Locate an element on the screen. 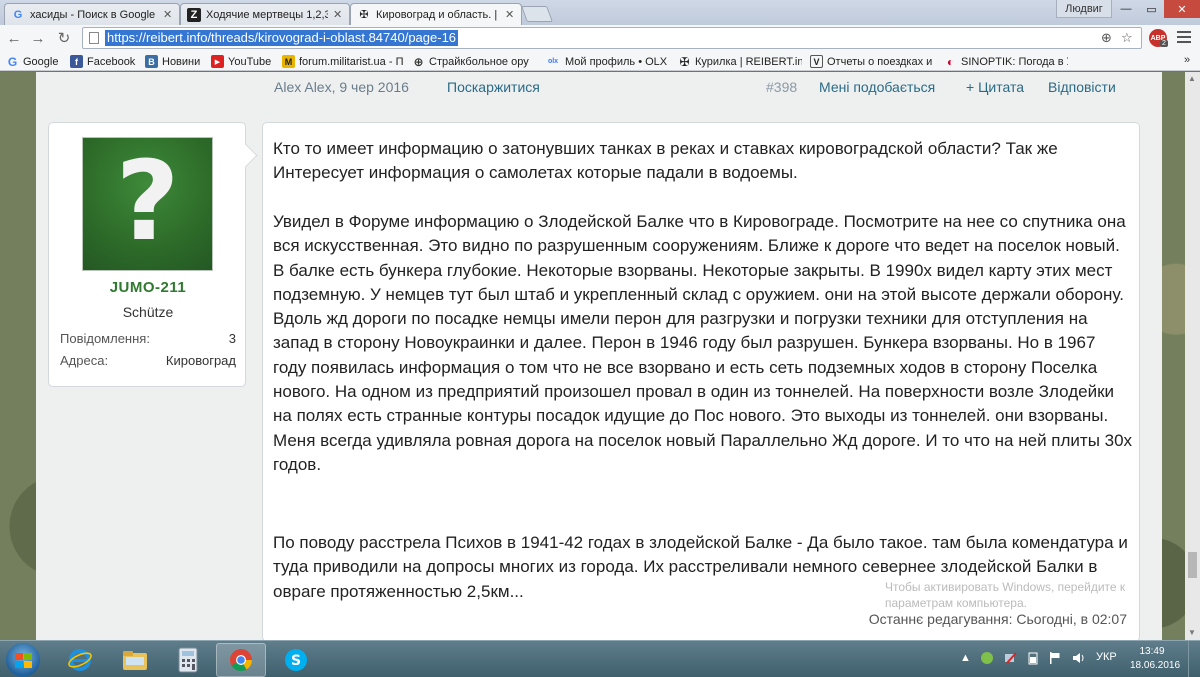 The height and width of the screenshot is (677, 1200). battery-icon is located at coordinates (1033, 659).